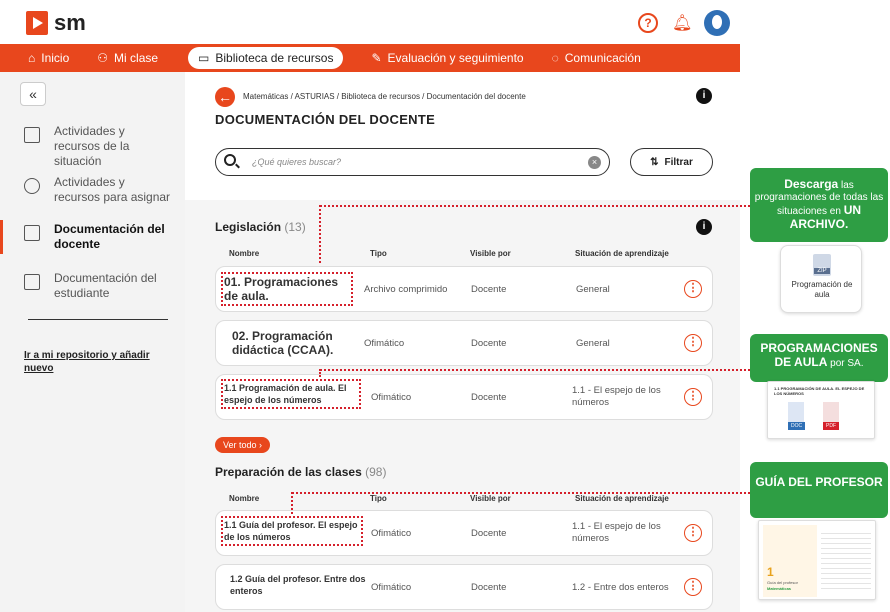 Image resolution: width=890 pixels, height=612 pixels. I want to click on callout-programaciones: PROGRAMACIONES DE AULA por SA., so click(819, 358).